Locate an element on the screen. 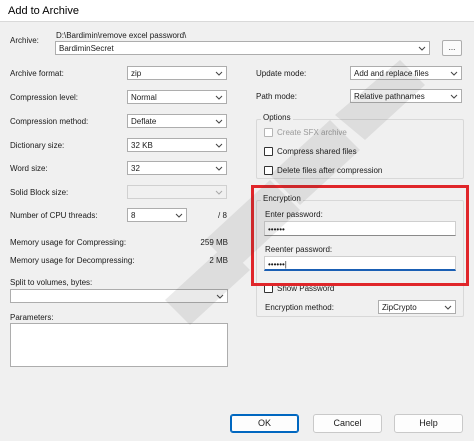 Image resolution: width=474 pixels, height=441 pixels. delete-after-checkbox: Delete files after compression is located at coordinates (354, 171).